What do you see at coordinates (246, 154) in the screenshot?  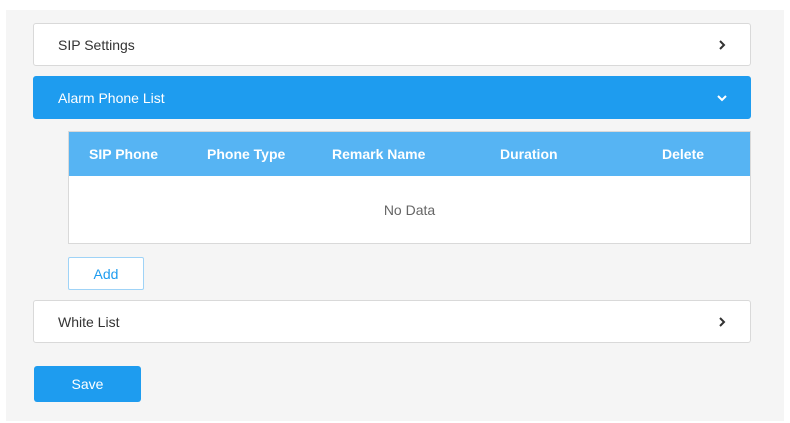 I see `column-header-phone-type: Phone Type` at bounding box center [246, 154].